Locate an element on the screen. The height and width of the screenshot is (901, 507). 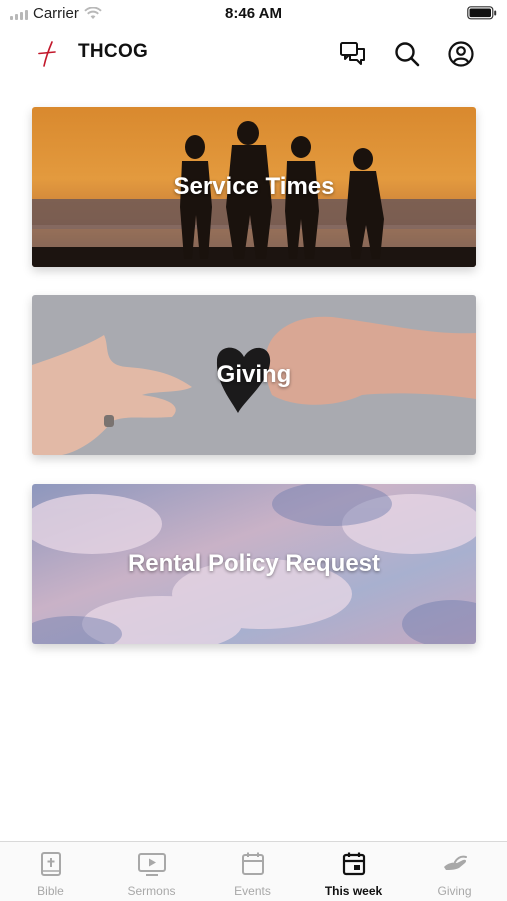
giving-title: Giving is located at coordinates (254, 374).